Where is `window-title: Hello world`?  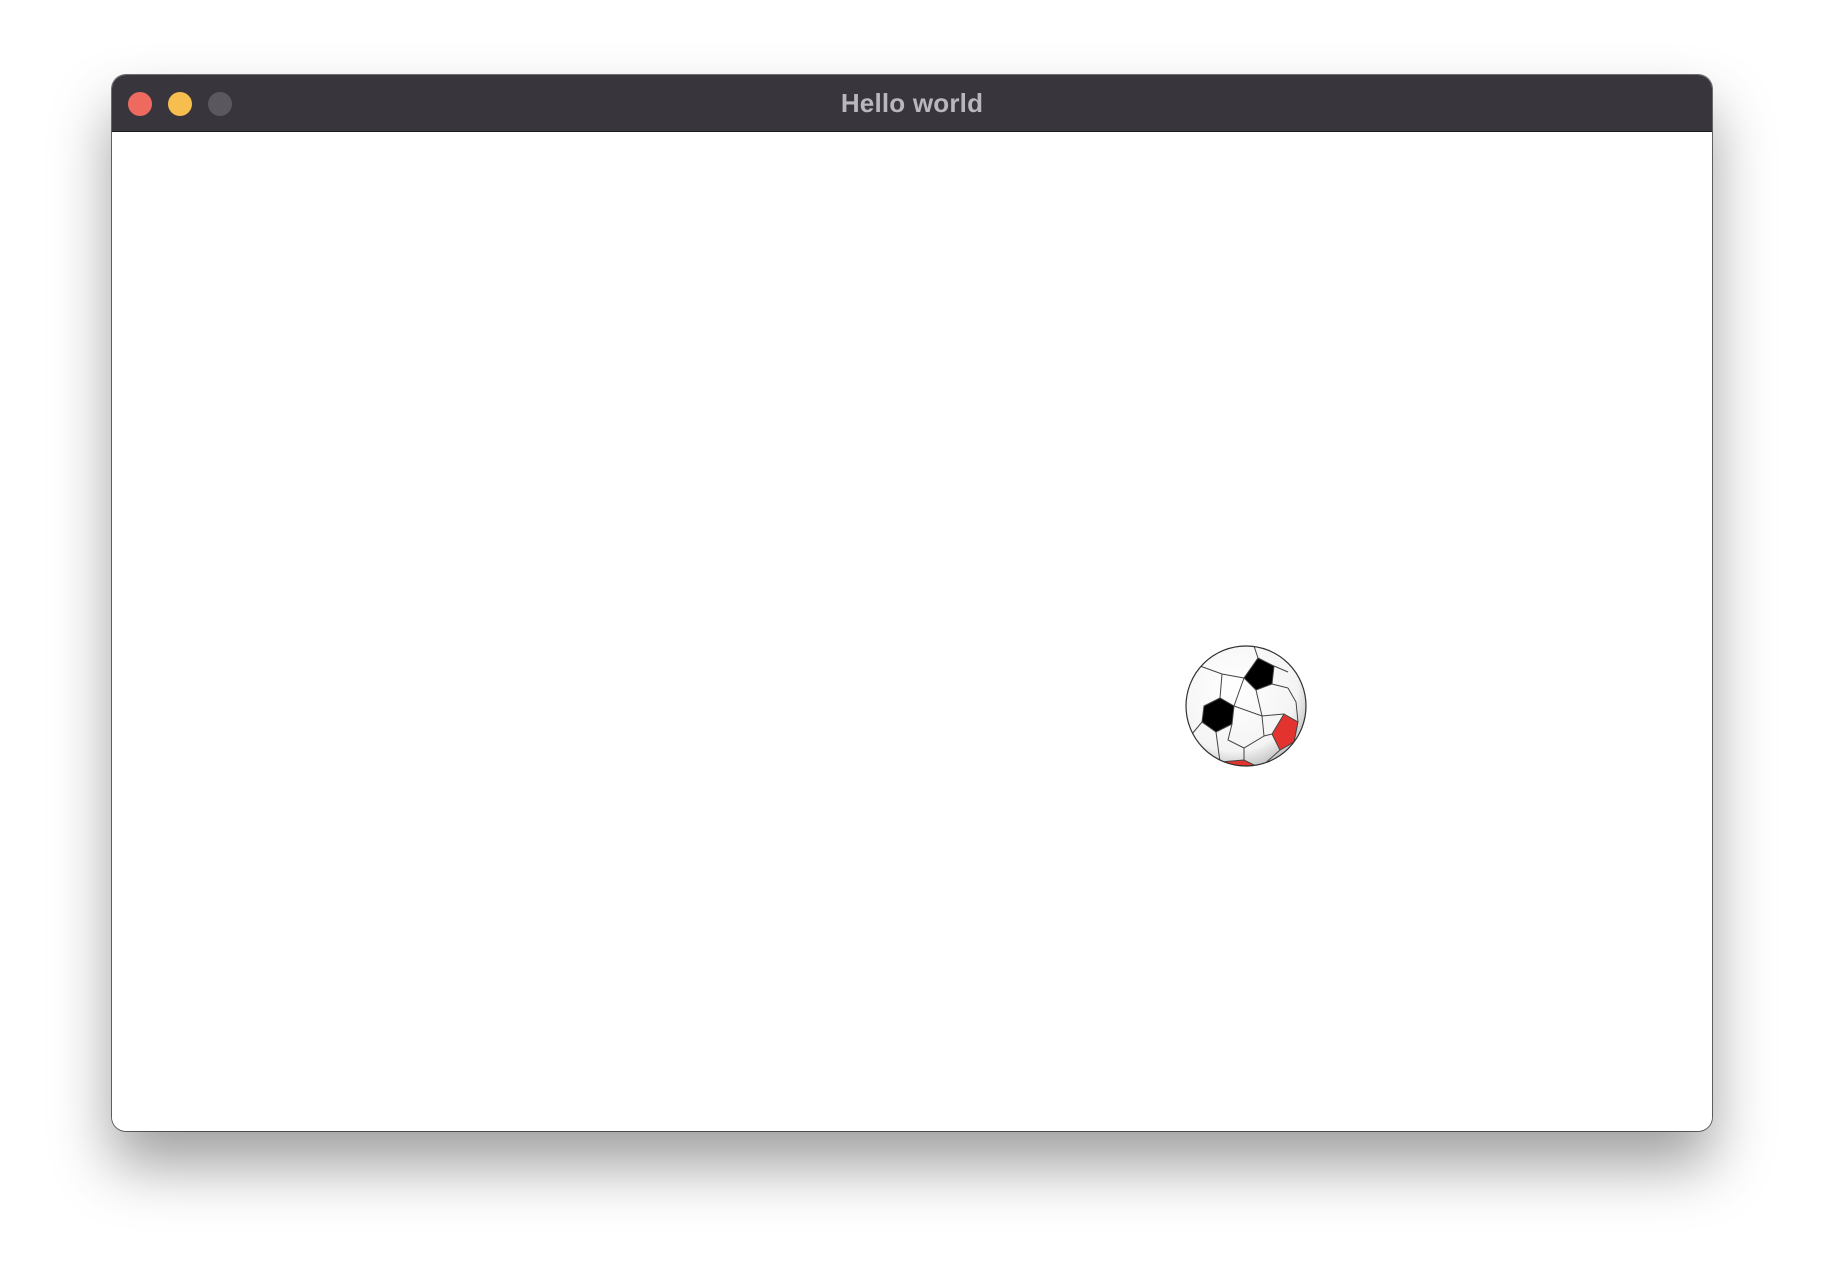 window-title: Hello world is located at coordinates (912, 103).